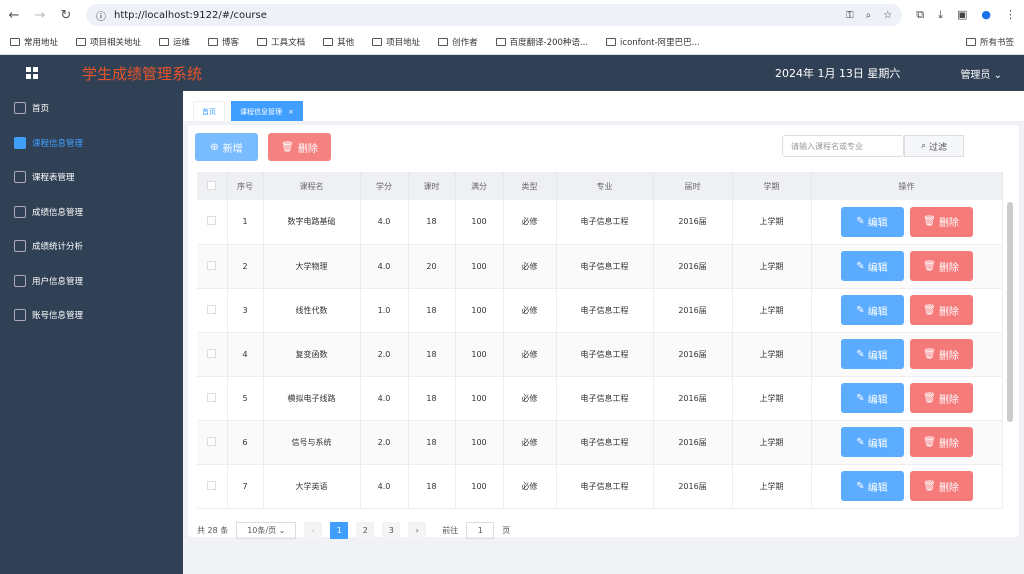 The height and width of the screenshot is (574, 1024). What do you see at coordinates (101, 15) in the screenshot?
I see `info-icon: ⓘ` at bounding box center [101, 15].